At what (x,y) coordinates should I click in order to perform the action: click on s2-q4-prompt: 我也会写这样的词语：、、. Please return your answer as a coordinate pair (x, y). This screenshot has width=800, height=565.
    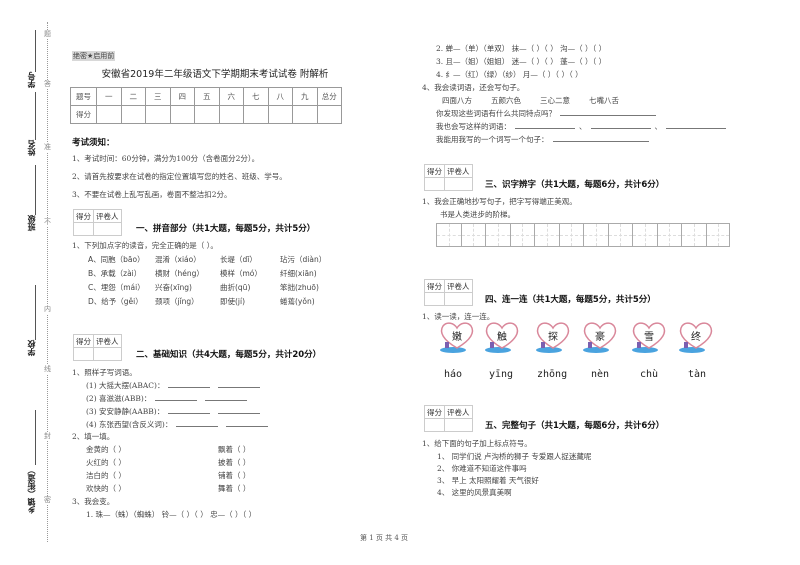
    Looking at the image, I should click on (583, 126).